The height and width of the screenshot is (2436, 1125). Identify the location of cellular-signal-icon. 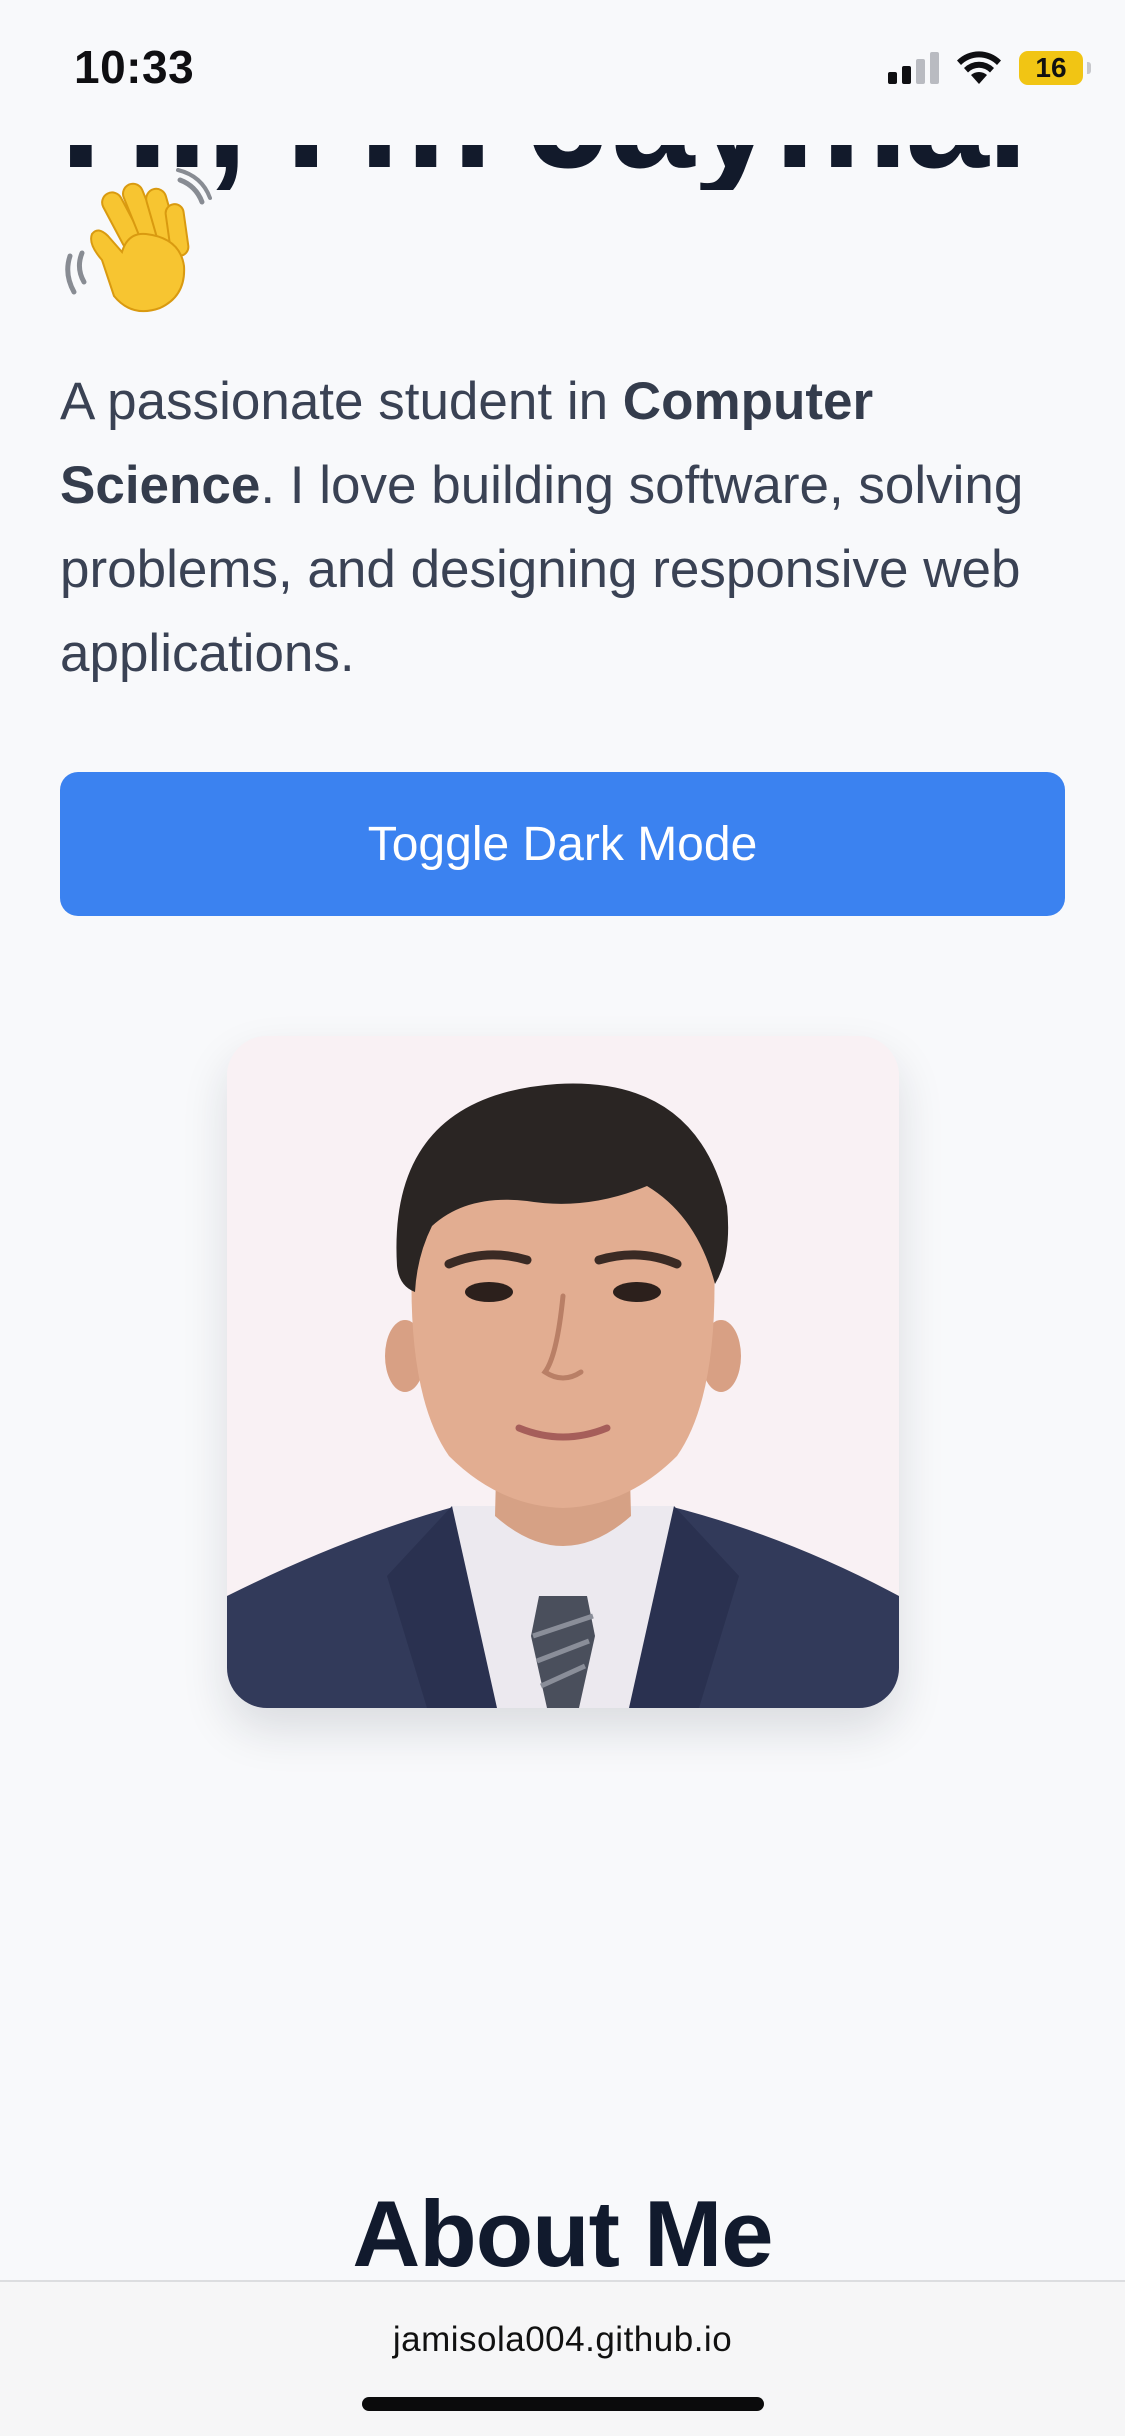
(913, 68).